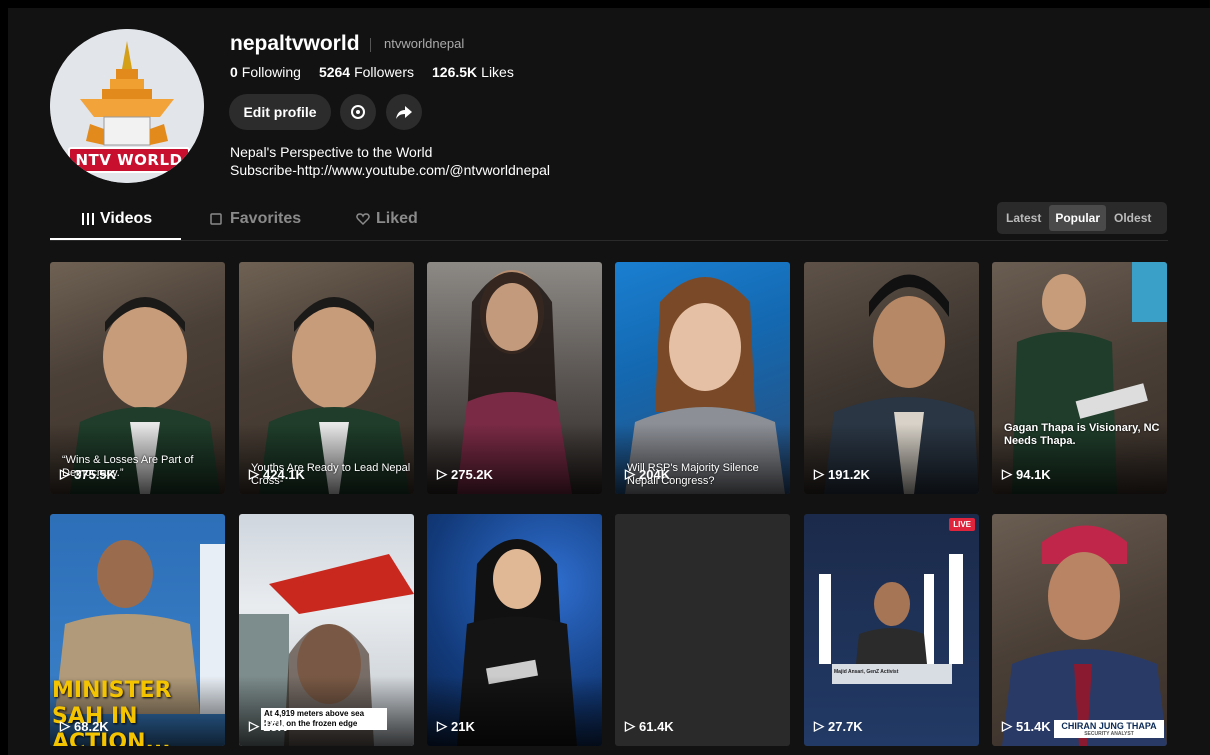  Describe the element at coordinates (1026, 474) in the screenshot. I see `video-views: ▷ 94.1K` at that location.